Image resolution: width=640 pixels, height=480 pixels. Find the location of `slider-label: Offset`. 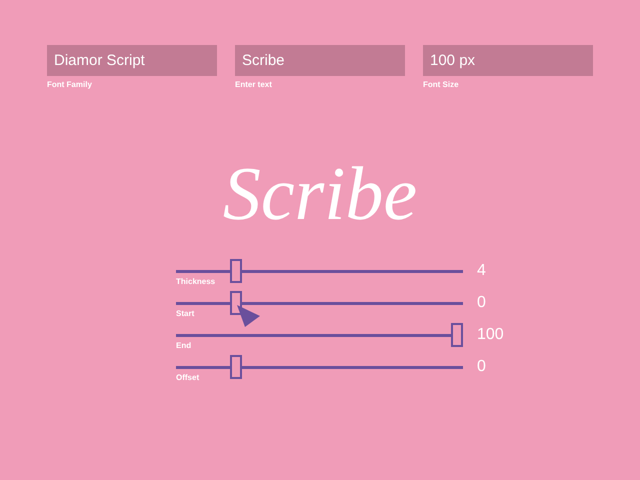

slider-label: Offset is located at coordinates (188, 378).